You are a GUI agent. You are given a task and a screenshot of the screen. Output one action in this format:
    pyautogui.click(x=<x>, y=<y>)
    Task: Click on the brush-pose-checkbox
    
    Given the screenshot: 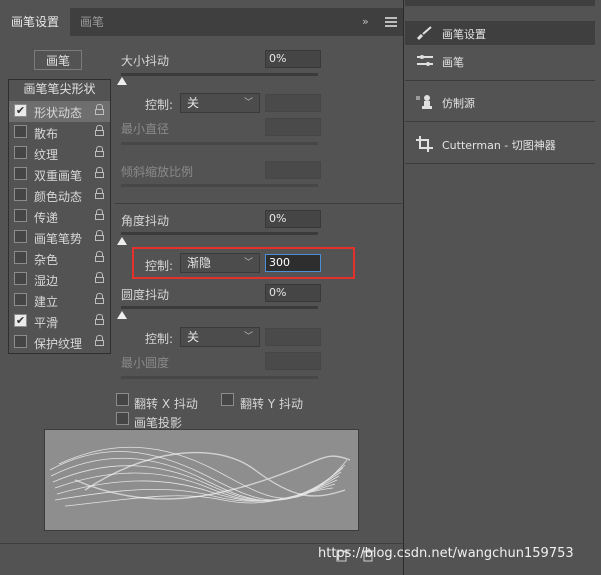 What is the action you would take?
    pyautogui.click(x=20, y=236)
    